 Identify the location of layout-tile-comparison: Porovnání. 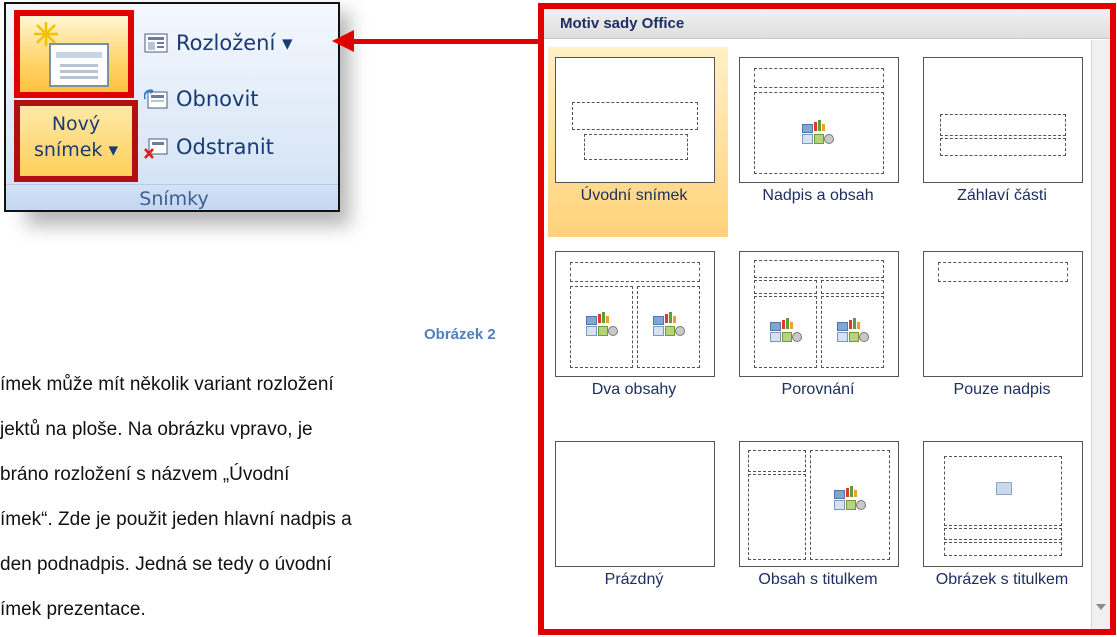
(822, 336).